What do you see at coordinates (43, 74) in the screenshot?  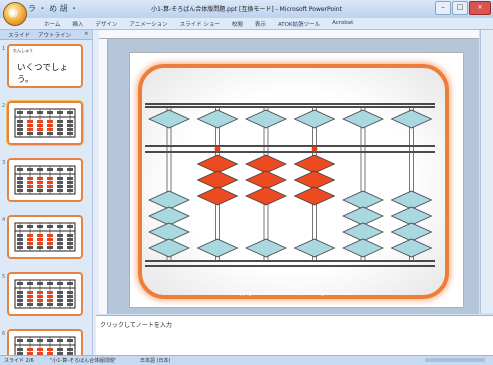 I see `thumbnail-question: いくつでしょう。` at bounding box center [43, 74].